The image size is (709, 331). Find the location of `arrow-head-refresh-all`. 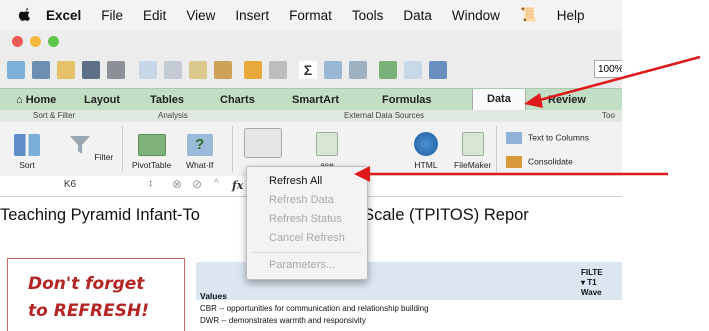

arrow-head-refresh-all is located at coordinates (362, 174).